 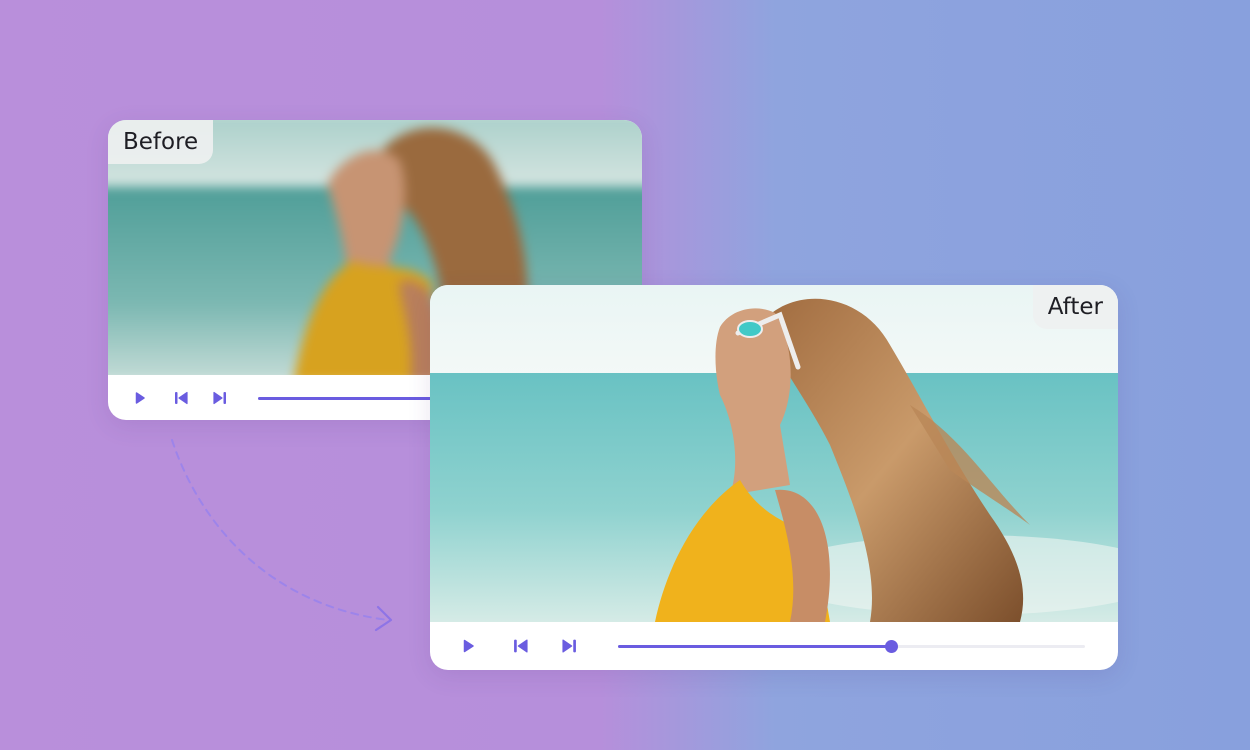 What do you see at coordinates (161, 142) in the screenshot?
I see `before-label: Before` at bounding box center [161, 142].